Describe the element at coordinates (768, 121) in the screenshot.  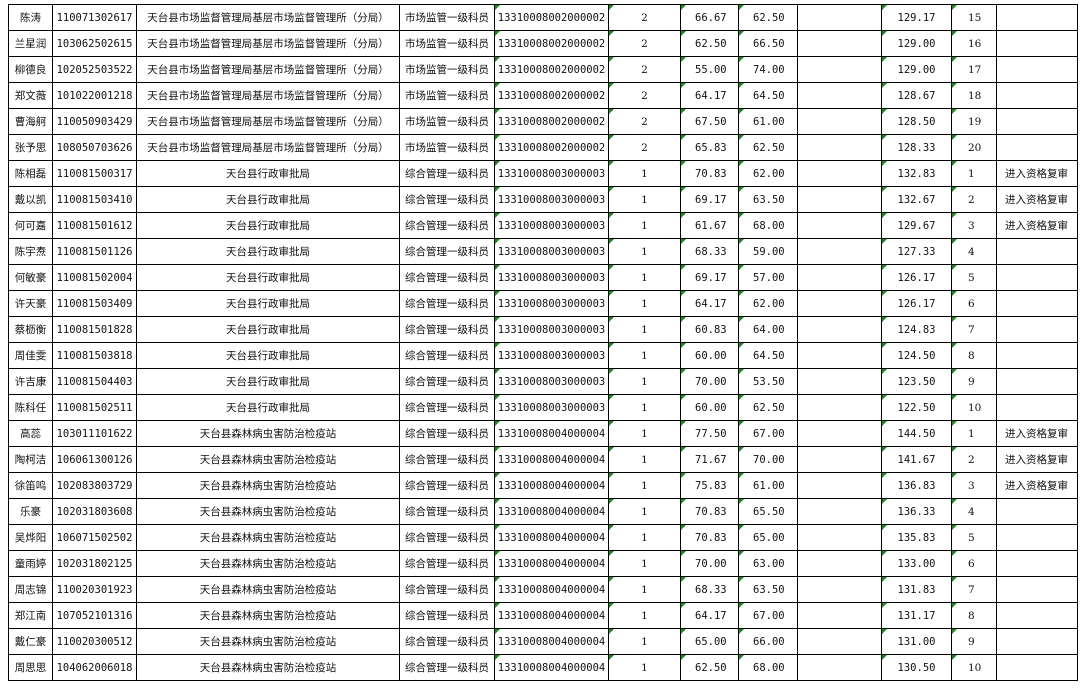
I see `score-2-cell: 61.00` at that location.